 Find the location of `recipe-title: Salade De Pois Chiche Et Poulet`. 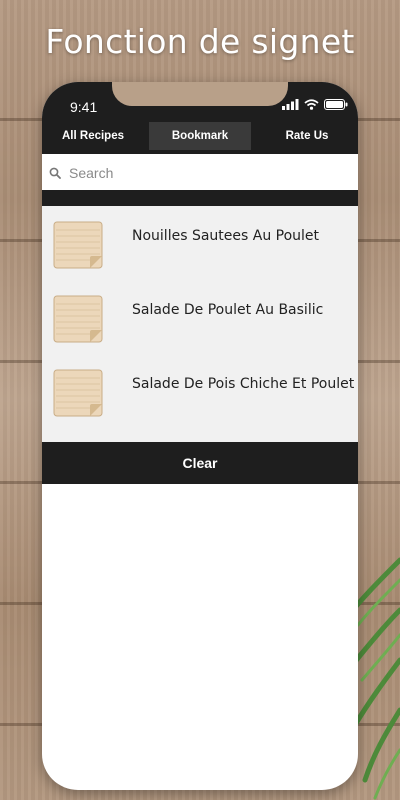

recipe-title: Salade De Pois Chiche Et Poulet is located at coordinates (243, 384).